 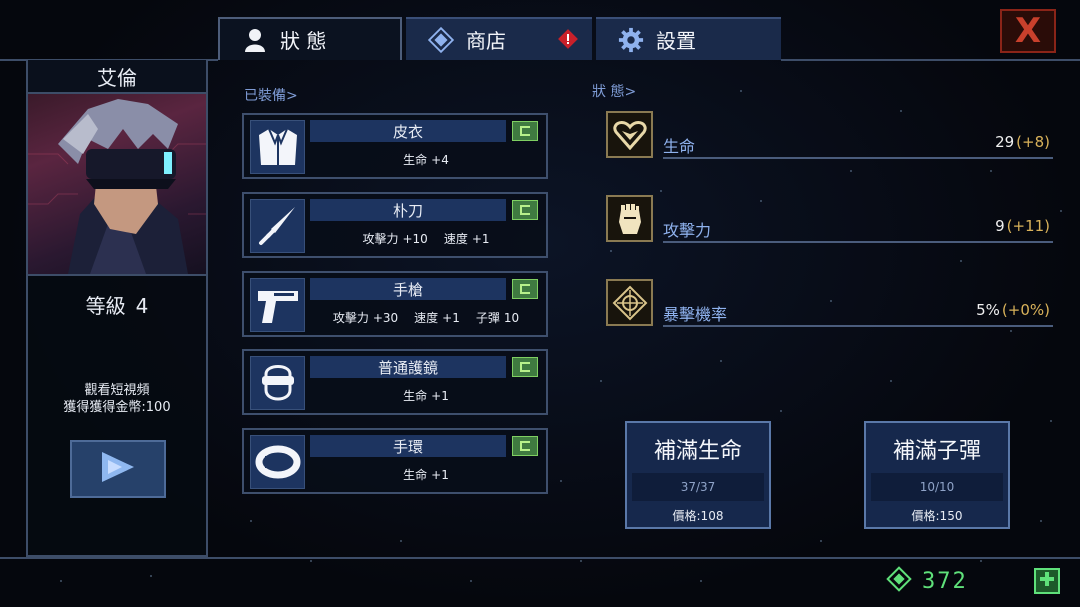 I want to click on character-level: 等級 4, so click(x=117, y=304).